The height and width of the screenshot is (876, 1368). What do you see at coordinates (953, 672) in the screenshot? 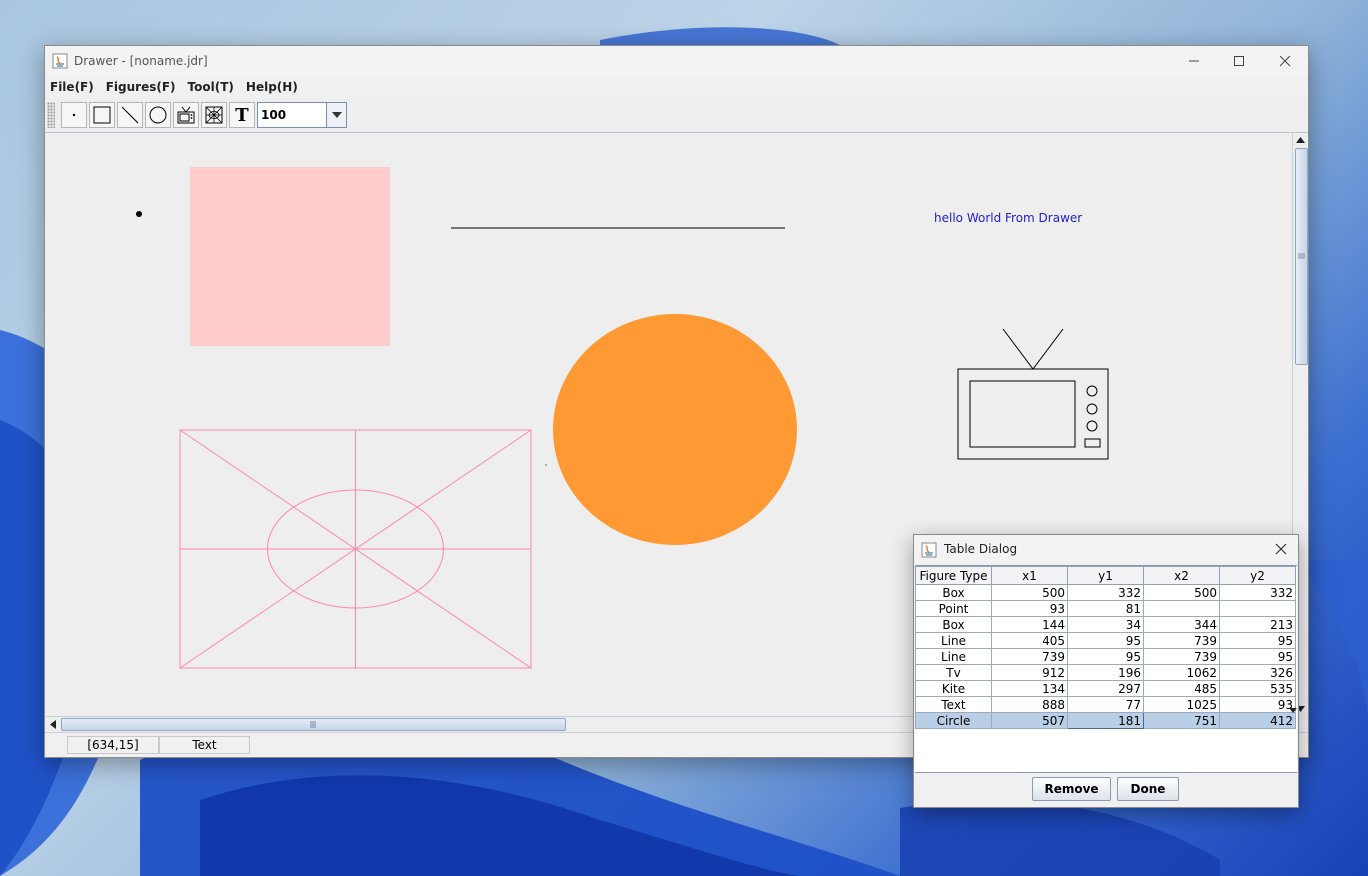
I see `table-cell-type: Tv` at bounding box center [953, 672].